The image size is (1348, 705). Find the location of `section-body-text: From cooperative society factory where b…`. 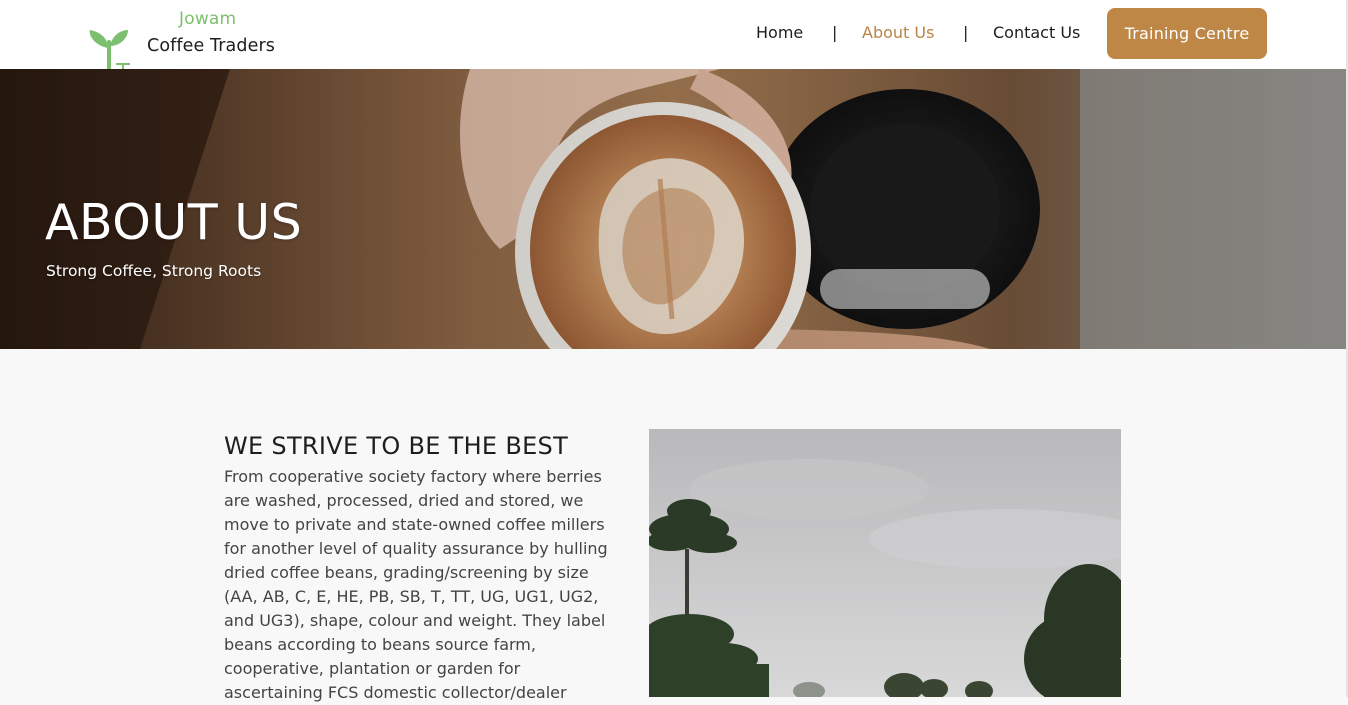

section-body-text: From cooperative society factory where b… is located at coordinates (416, 584).